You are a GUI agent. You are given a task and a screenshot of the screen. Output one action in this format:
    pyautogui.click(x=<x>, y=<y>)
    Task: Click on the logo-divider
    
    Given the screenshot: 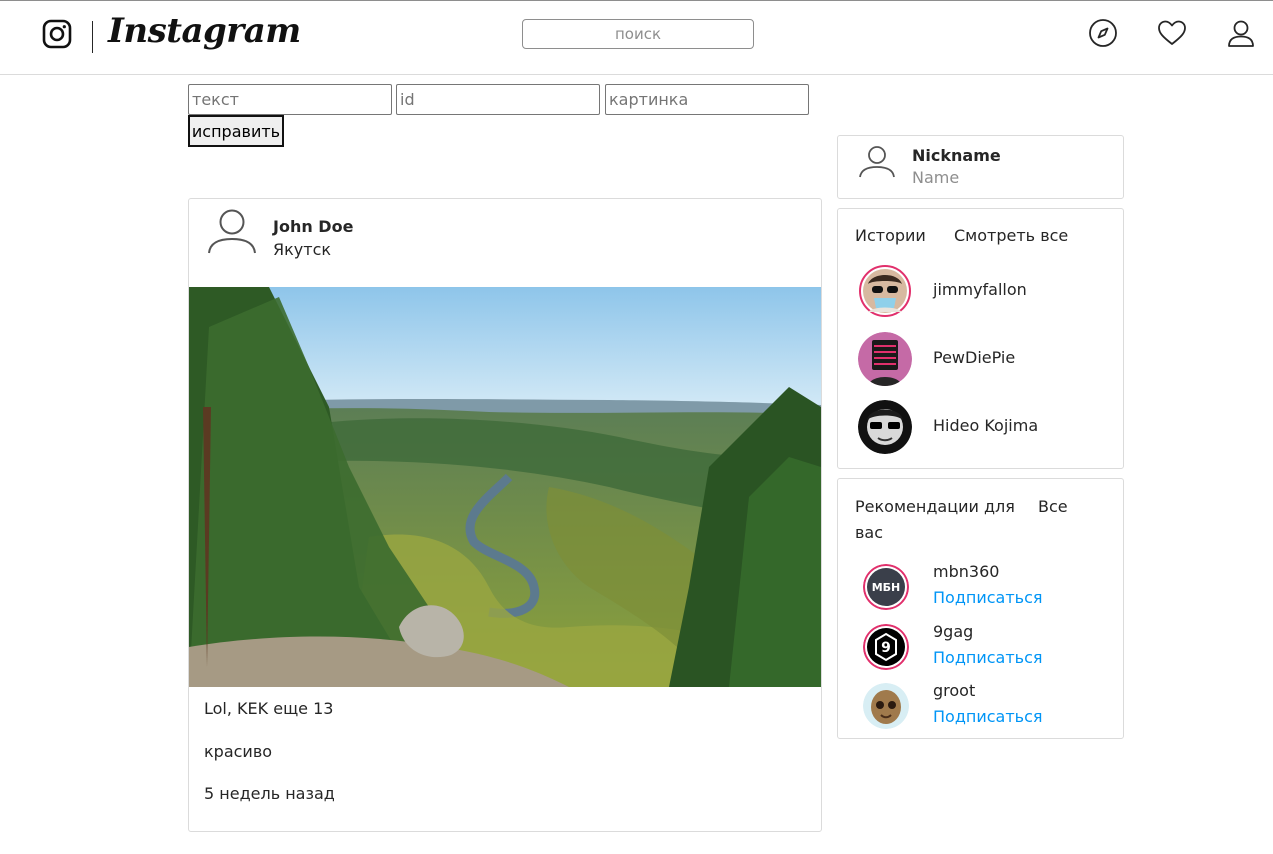 What is the action you would take?
    pyautogui.click(x=92, y=37)
    